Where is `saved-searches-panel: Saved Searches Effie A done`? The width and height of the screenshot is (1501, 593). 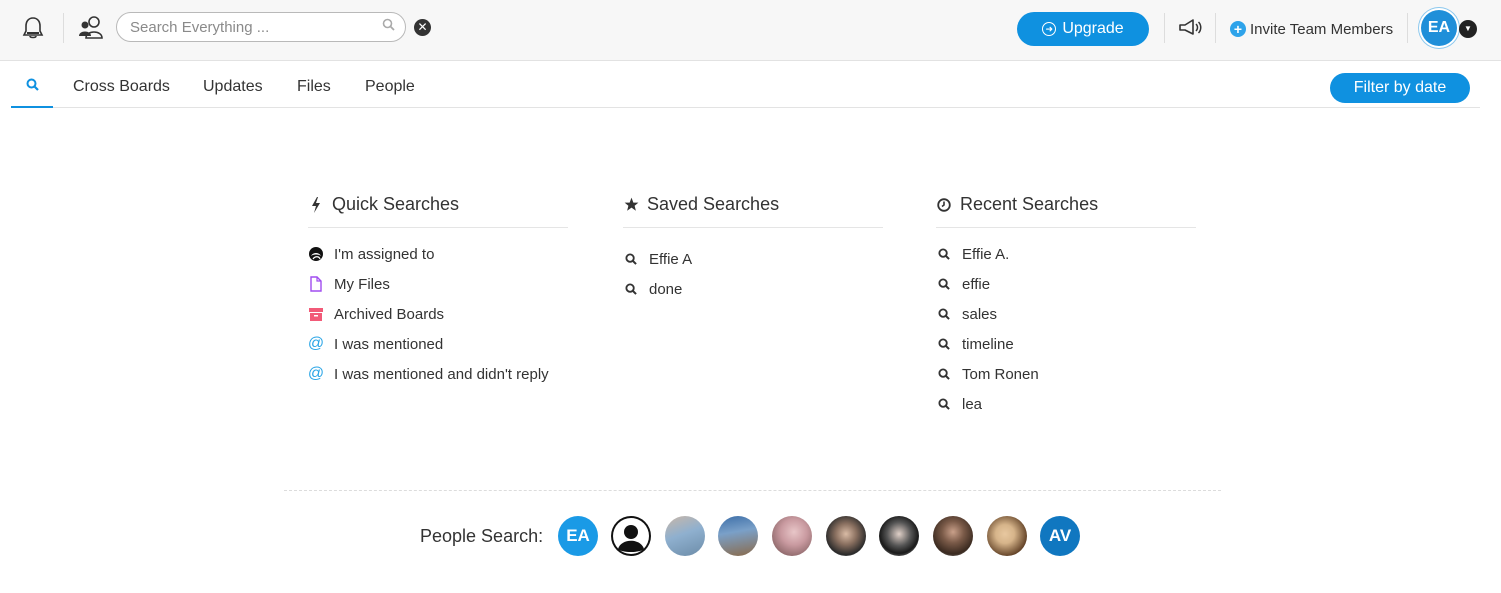
saved-searches-panel: Saved Searches Effie A done is located at coordinates (753, 247).